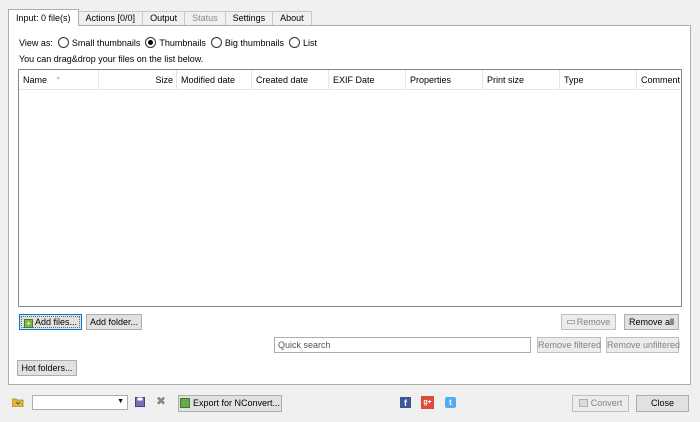 Image resolution: width=700 pixels, height=422 pixels. Describe the element at coordinates (583, 403) in the screenshot. I see `convert-icon` at that location.